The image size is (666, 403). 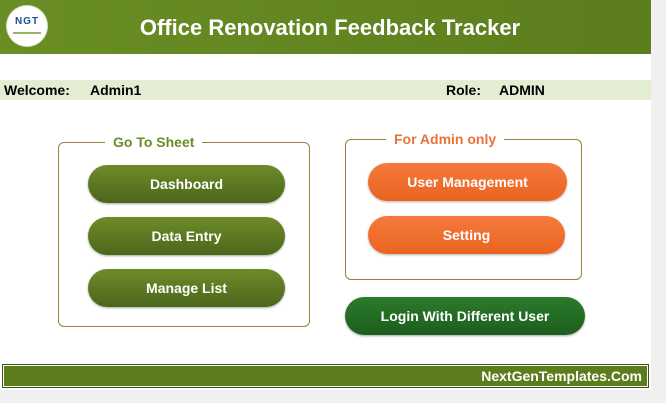 I want to click on role-label: Role:, so click(x=463, y=90).